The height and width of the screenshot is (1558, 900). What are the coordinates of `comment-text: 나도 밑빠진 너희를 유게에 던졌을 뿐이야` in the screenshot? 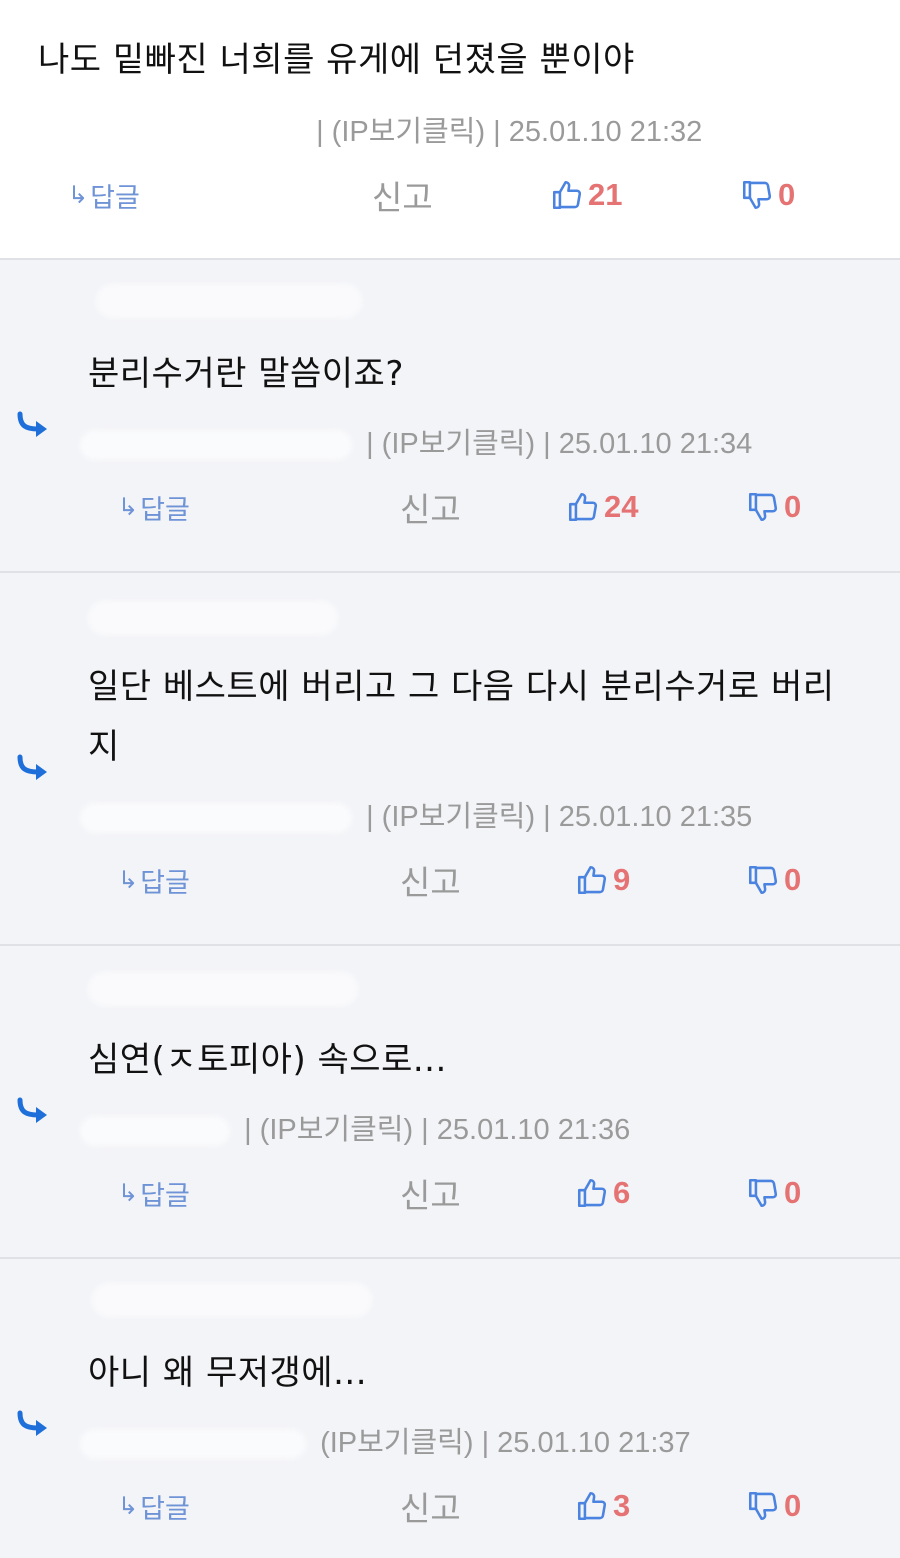 It's located at (336, 60).